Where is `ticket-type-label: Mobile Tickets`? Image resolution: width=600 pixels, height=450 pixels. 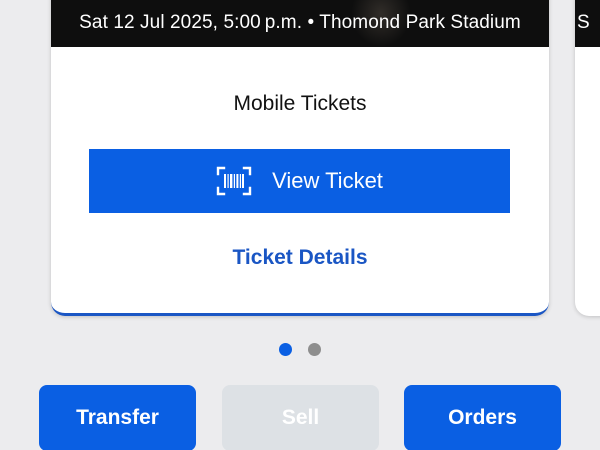 ticket-type-label: Mobile Tickets is located at coordinates (300, 103).